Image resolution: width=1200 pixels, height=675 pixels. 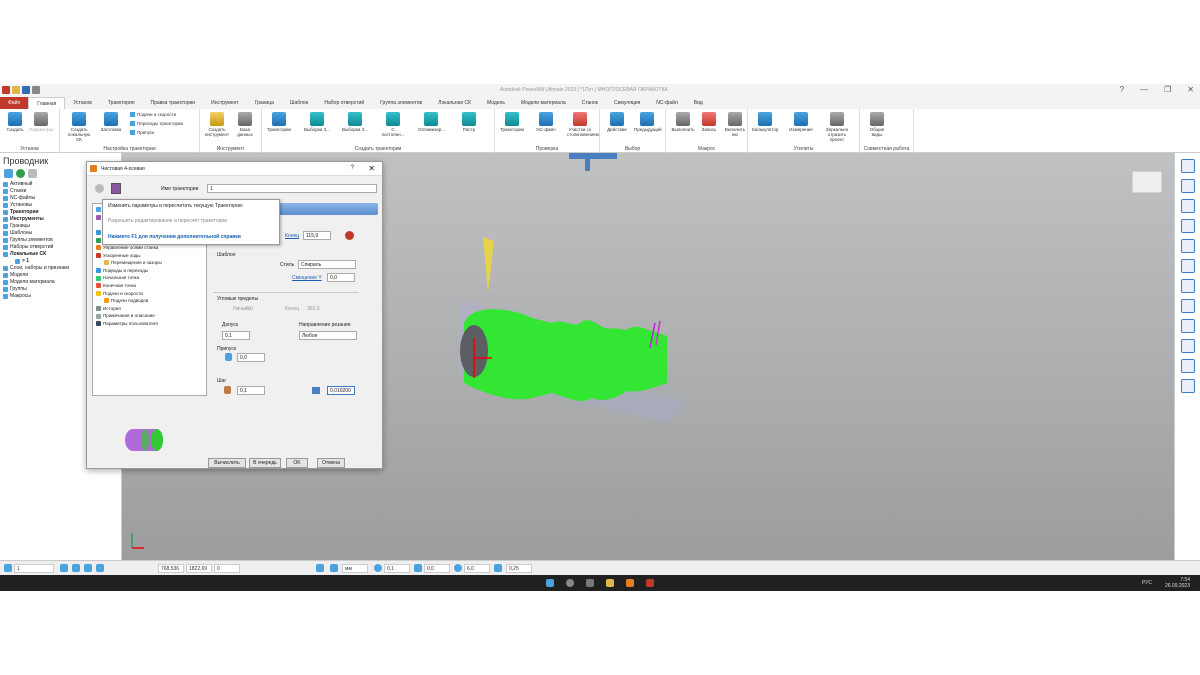 What do you see at coordinates (683, 122) in the screenshot?
I see `macro-button-0: Выполнить` at bounding box center [683, 122].